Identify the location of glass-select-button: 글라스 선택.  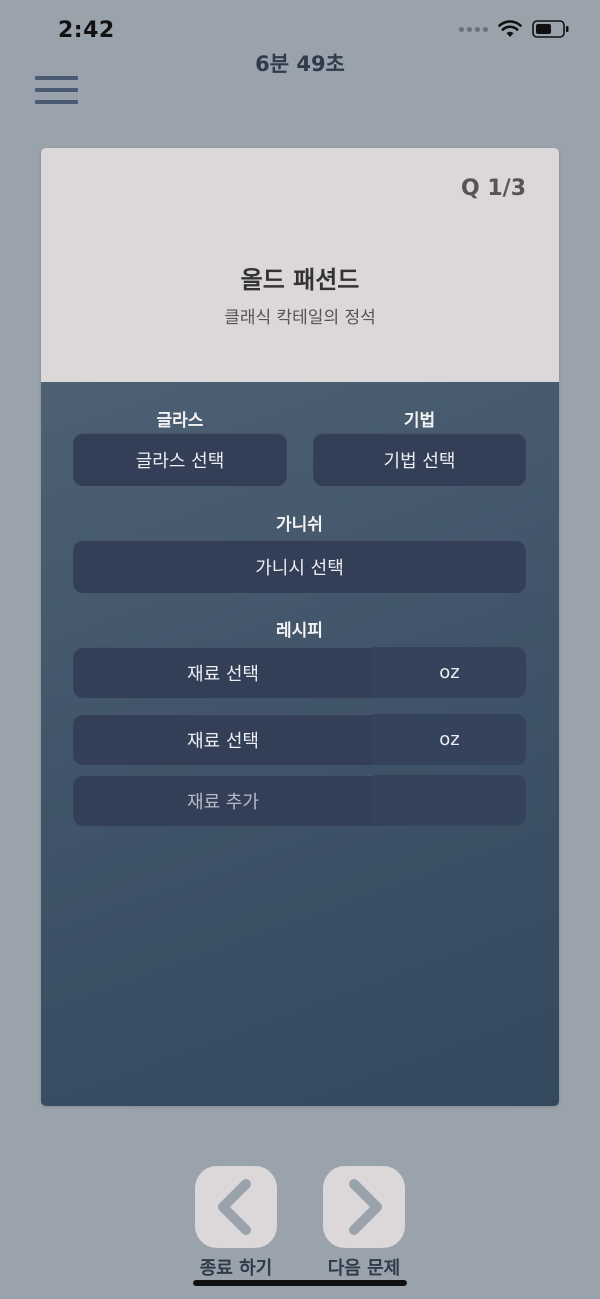
(180, 459).